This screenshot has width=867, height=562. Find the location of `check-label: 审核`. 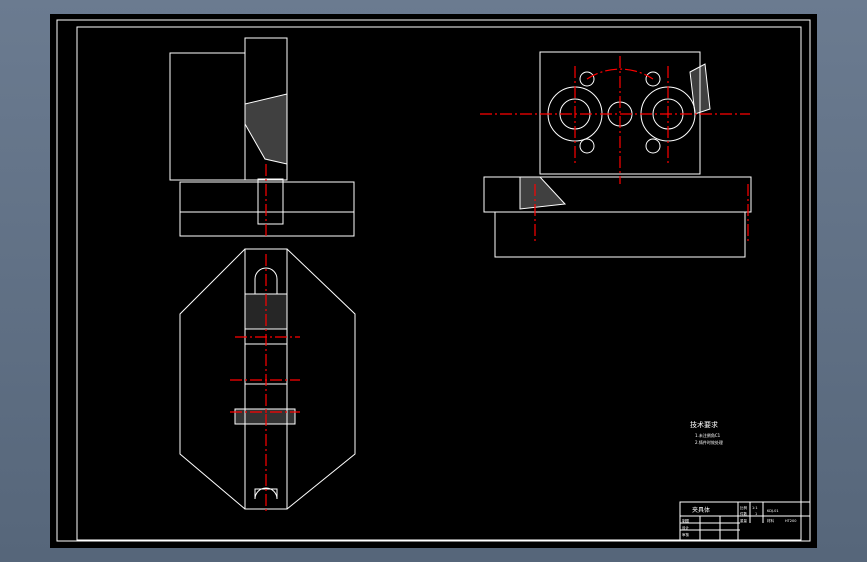

check-label: 审核 is located at coordinates (686, 534).